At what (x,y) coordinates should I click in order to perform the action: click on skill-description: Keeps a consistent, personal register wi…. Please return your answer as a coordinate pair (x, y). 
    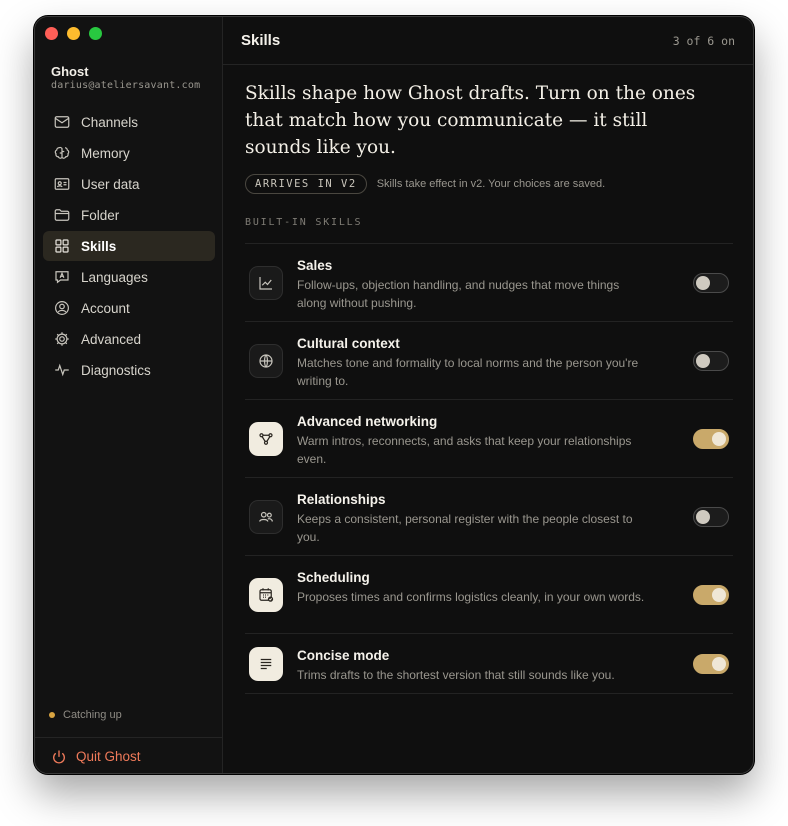
    Looking at the image, I should click on (465, 528).